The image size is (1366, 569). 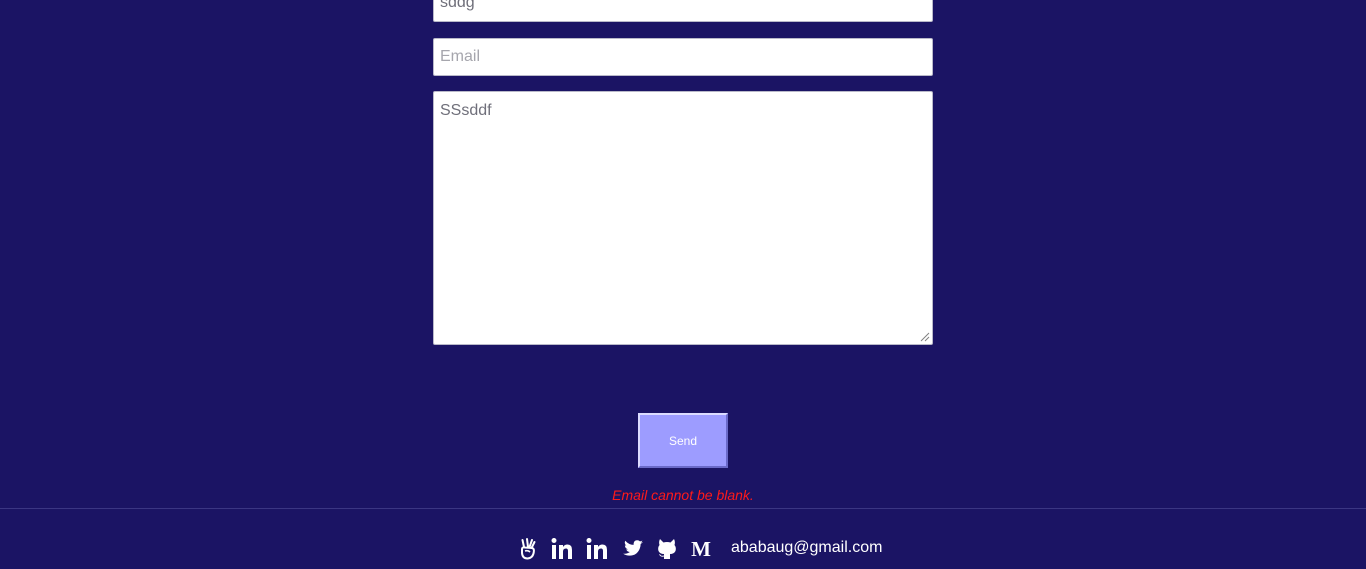 What do you see at coordinates (632, 549) in the screenshot?
I see `twitter-icon` at bounding box center [632, 549].